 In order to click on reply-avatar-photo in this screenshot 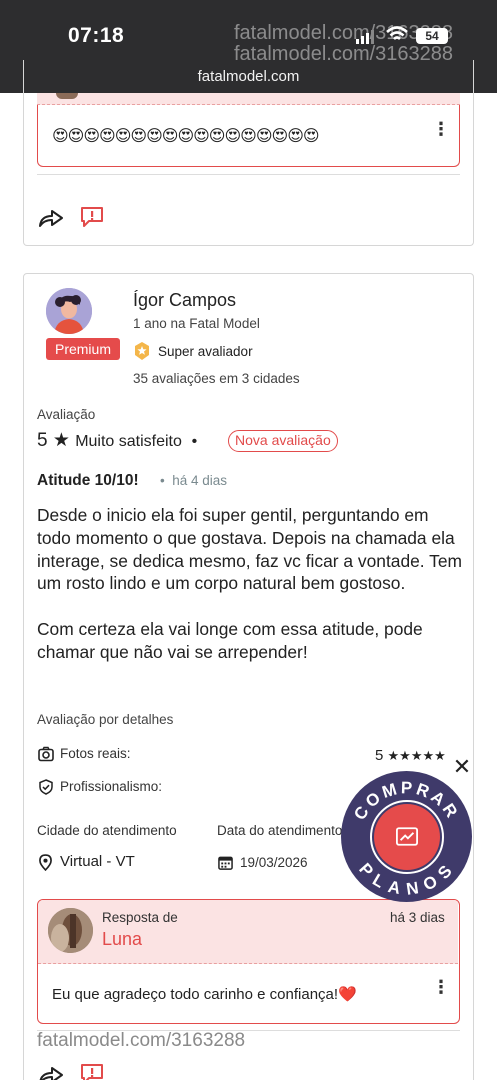, I will do `click(70, 930)`.